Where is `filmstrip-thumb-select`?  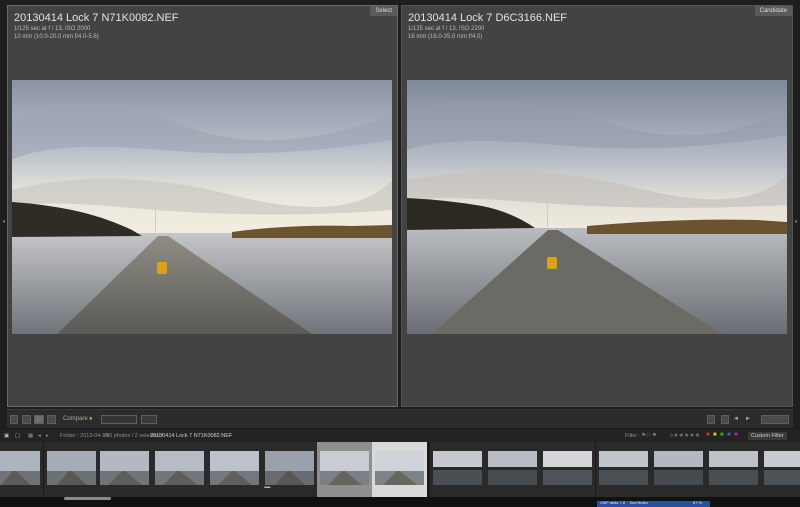 filmstrip-thumb-select is located at coordinates (399, 469).